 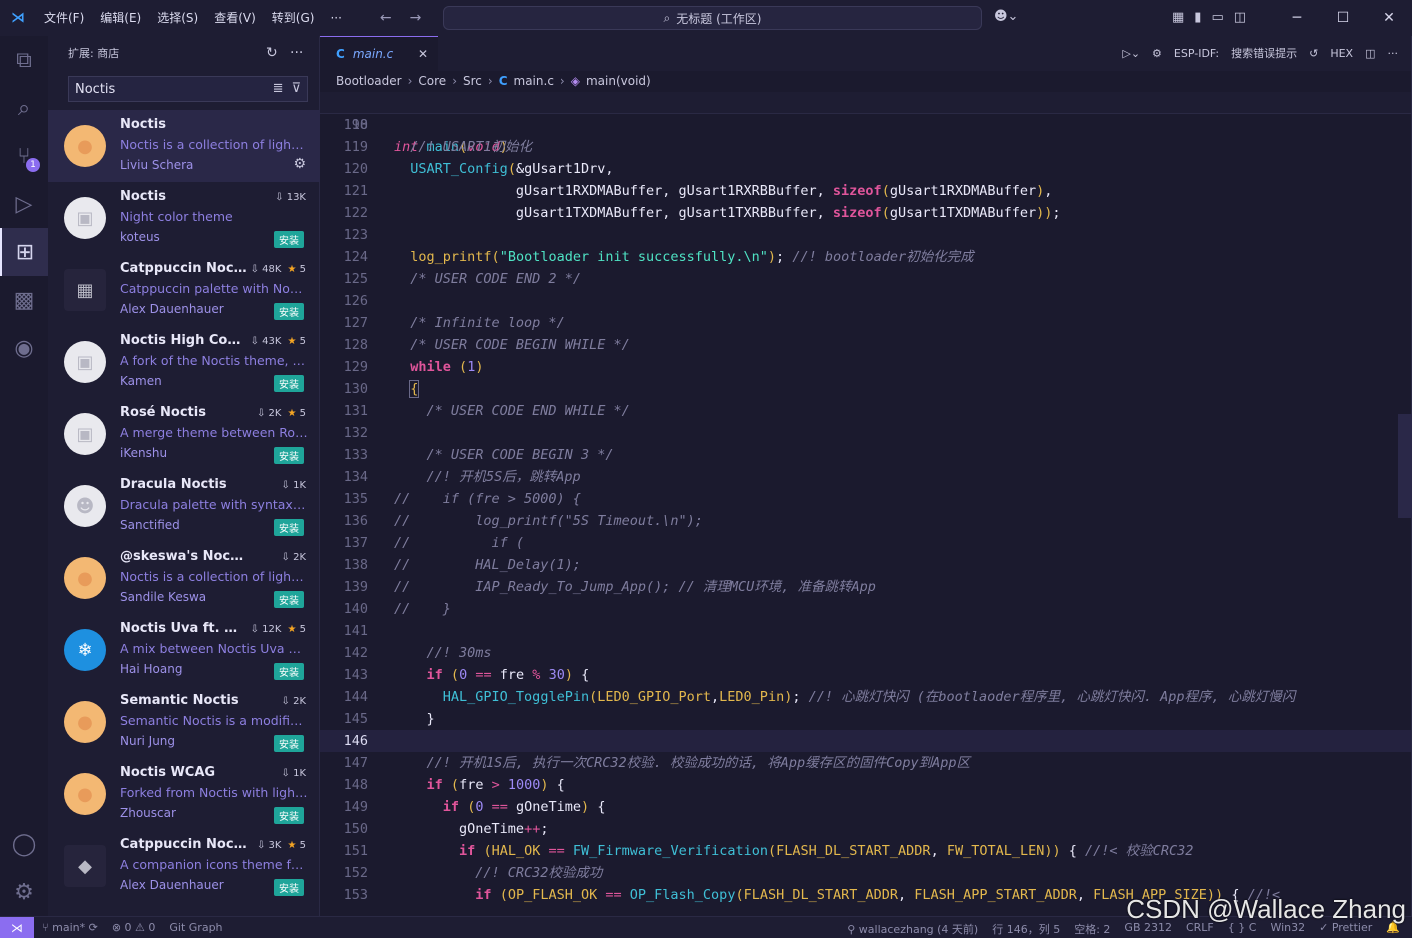 What do you see at coordinates (474, 807) in the screenshot?
I see `code-line-149: 149 if (0 == gOneTime) {` at bounding box center [474, 807].